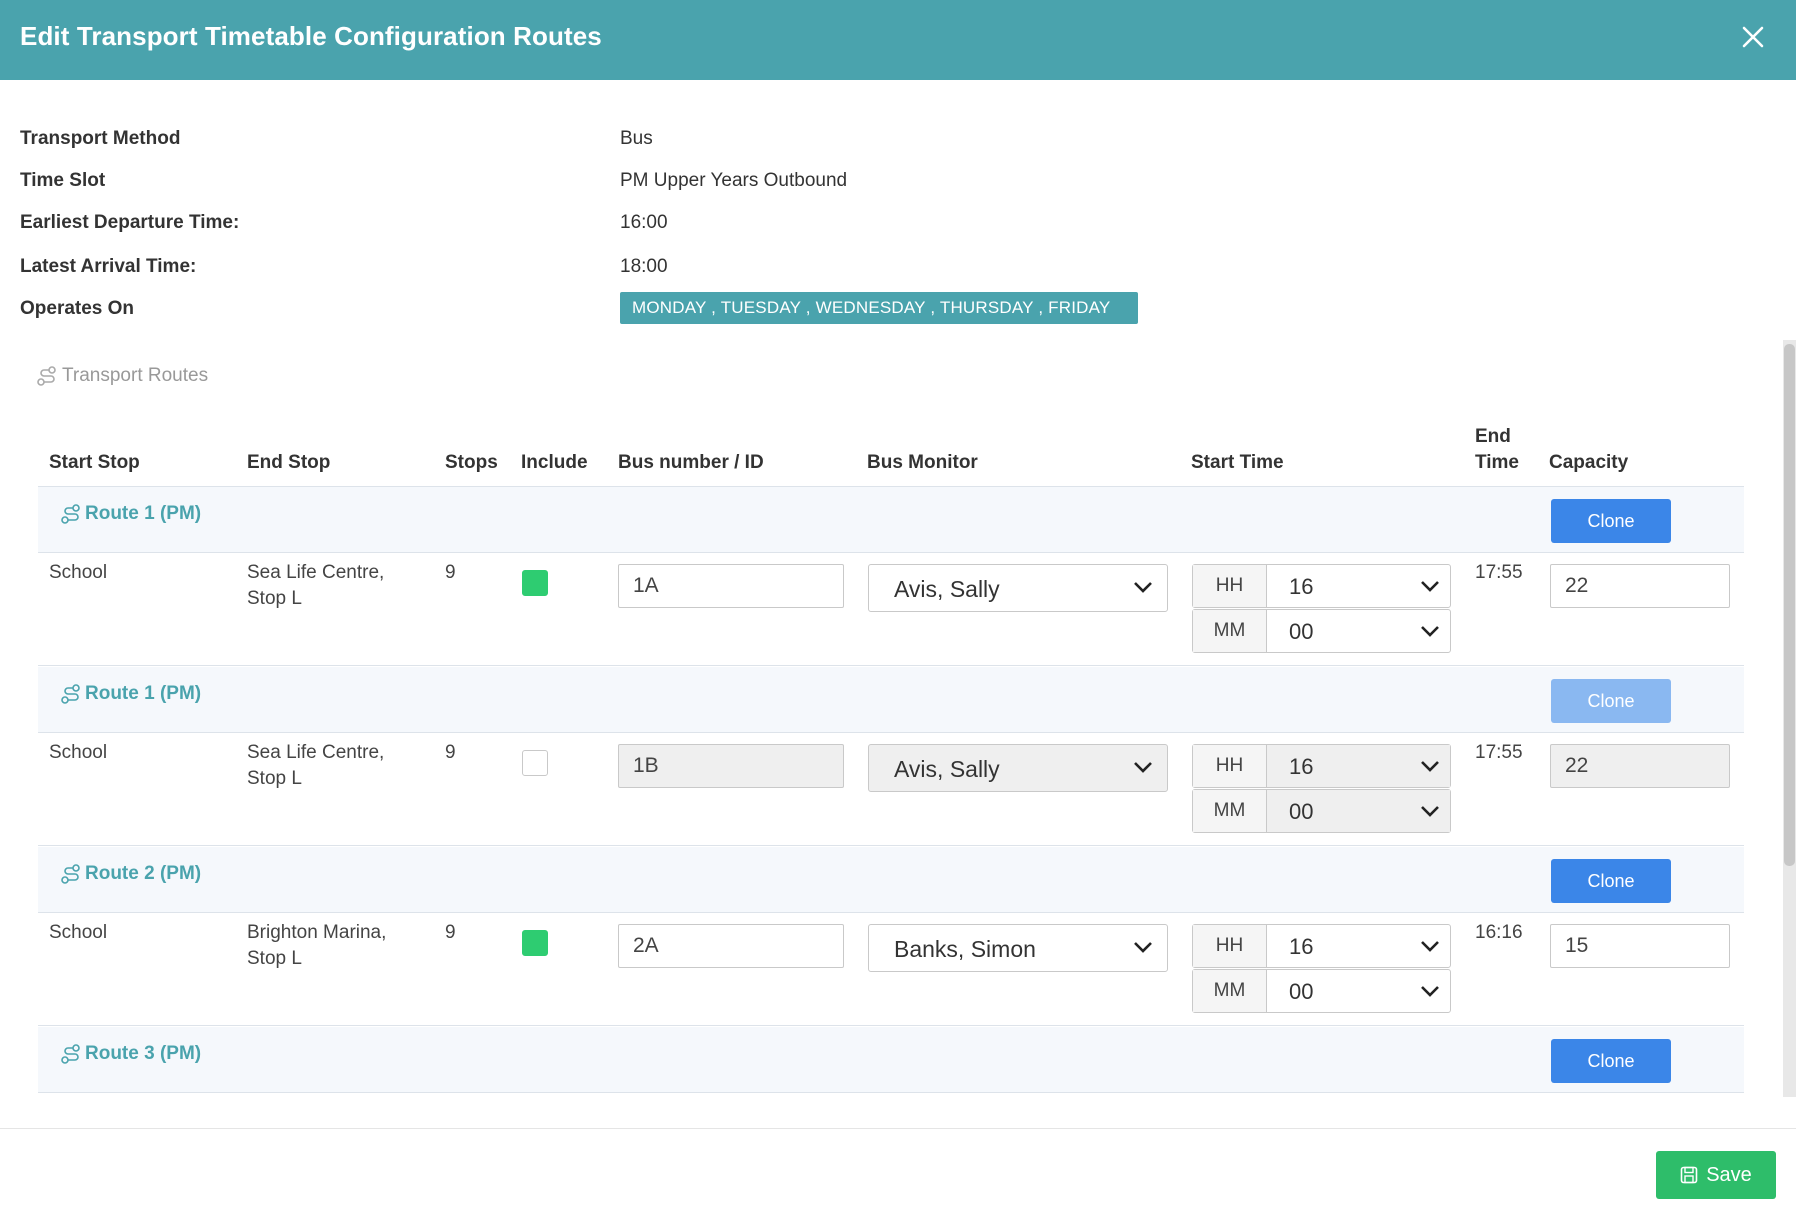  Describe the element at coordinates (135, 375) in the screenshot. I see `transport-routes-title: Transport Routes` at that location.